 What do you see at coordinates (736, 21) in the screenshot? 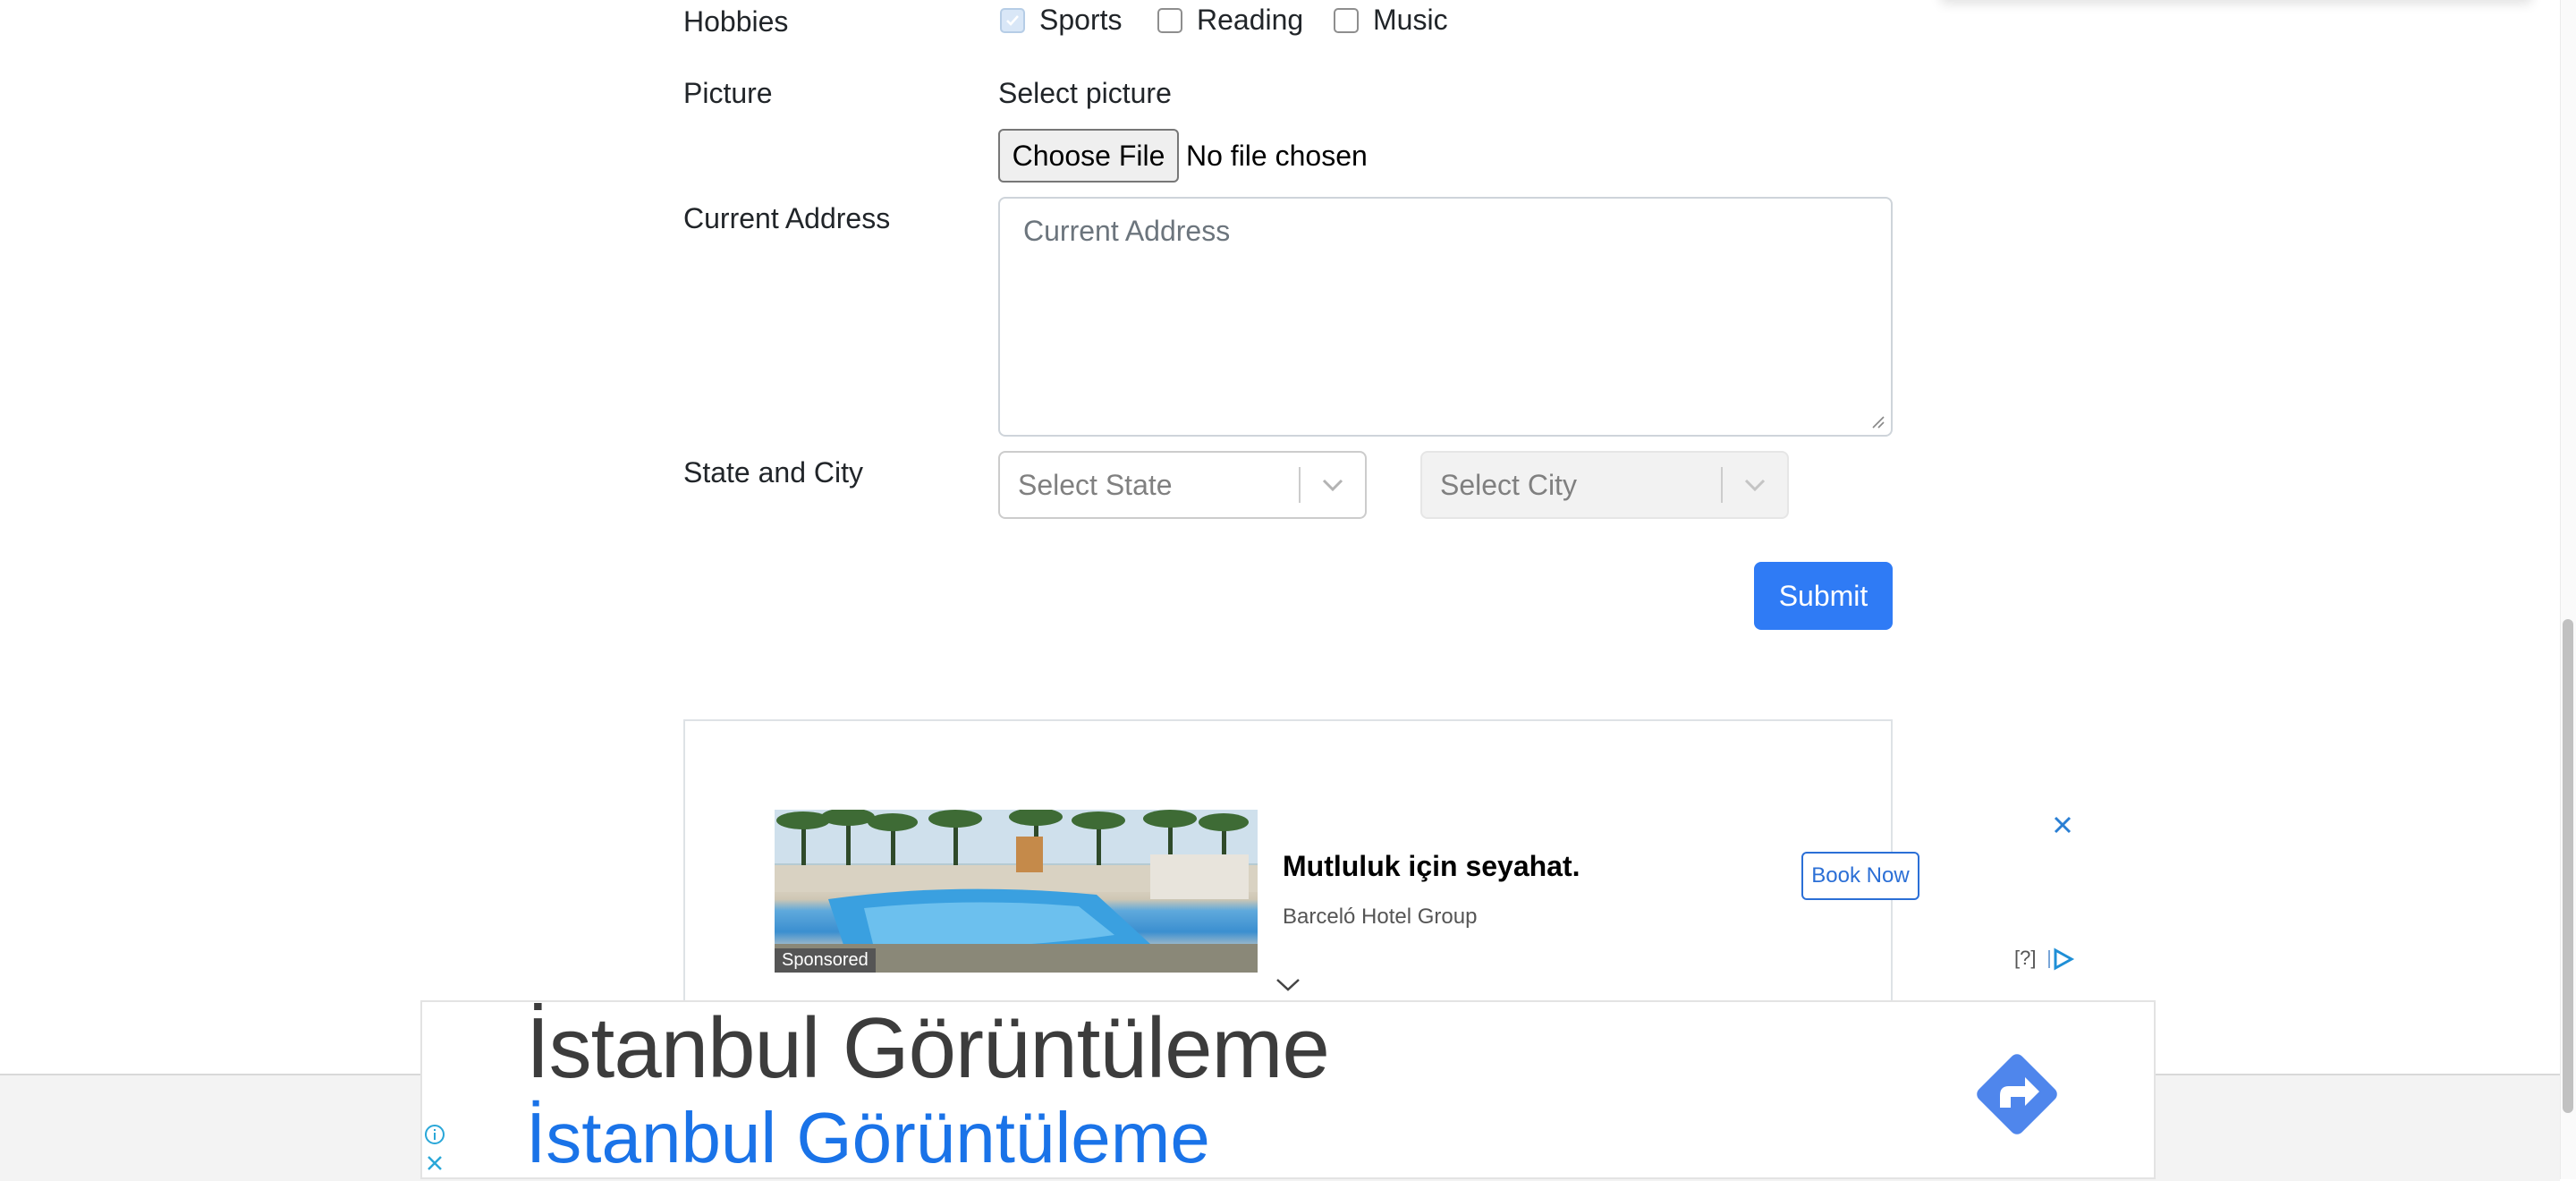
I see `hobbies-label: Hobbies` at bounding box center [736, 21].